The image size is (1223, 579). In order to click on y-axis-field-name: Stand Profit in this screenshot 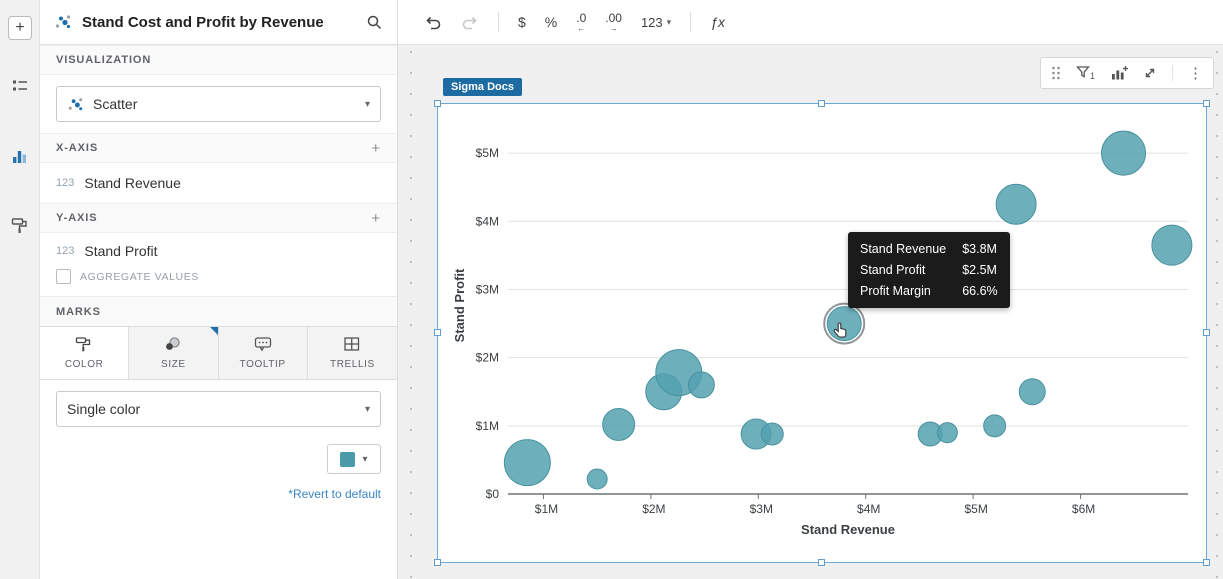, I will do `click(121, 251)`.